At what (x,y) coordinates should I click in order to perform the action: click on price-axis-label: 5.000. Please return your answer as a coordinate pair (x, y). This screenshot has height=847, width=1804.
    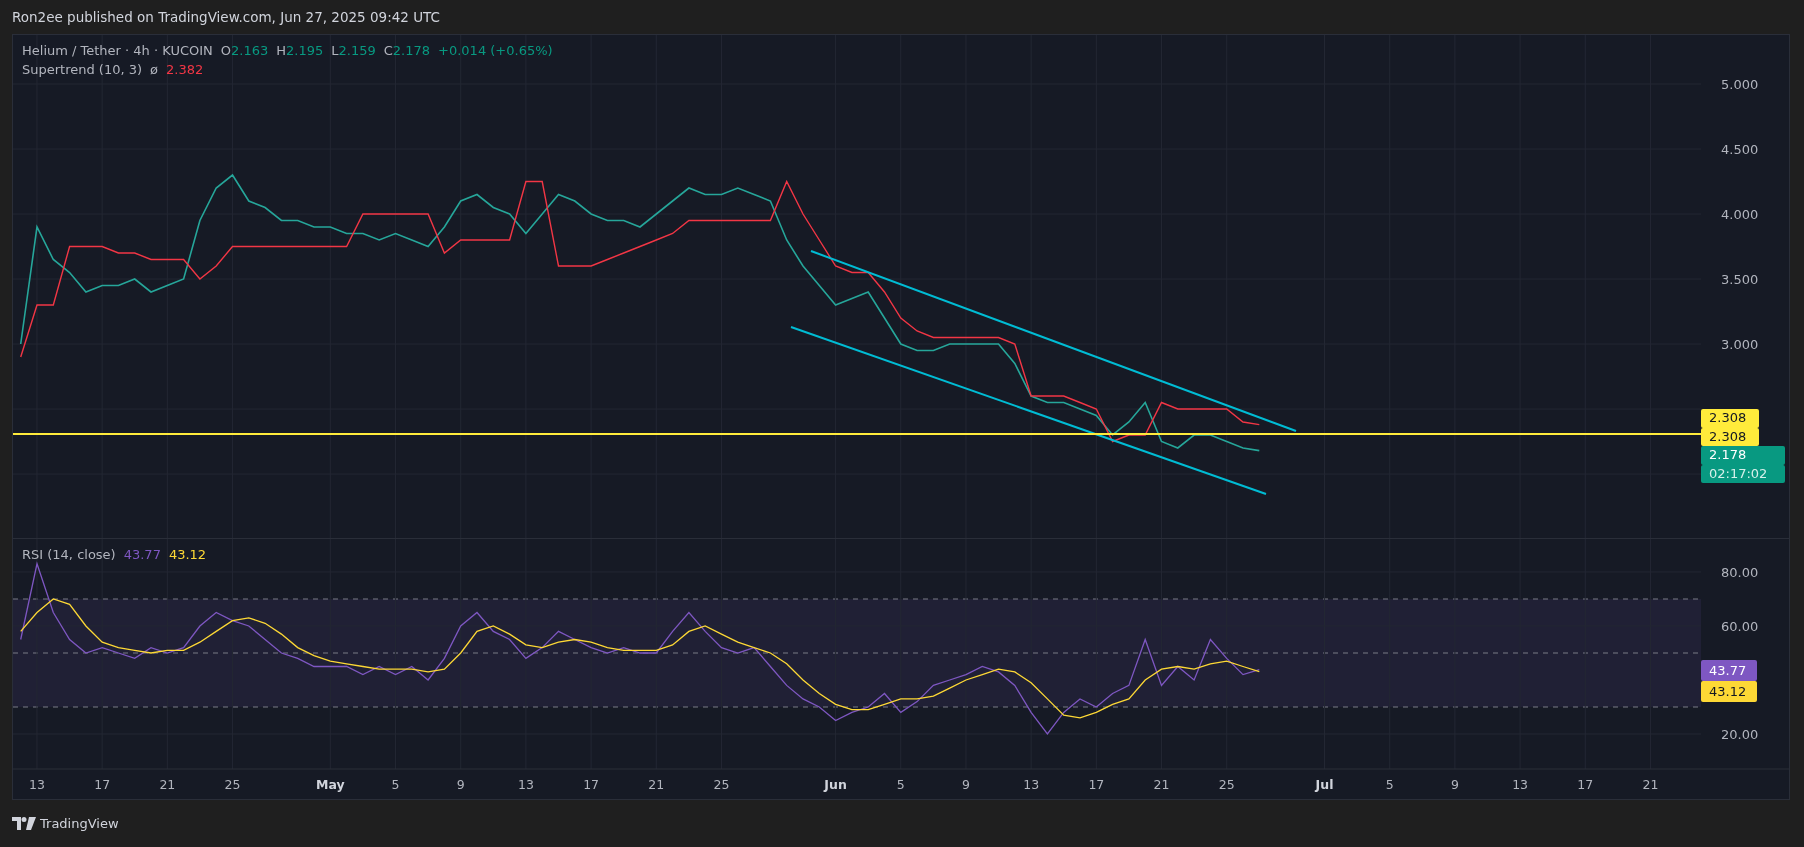
    Looking at the image, I should click on (1740, 84).